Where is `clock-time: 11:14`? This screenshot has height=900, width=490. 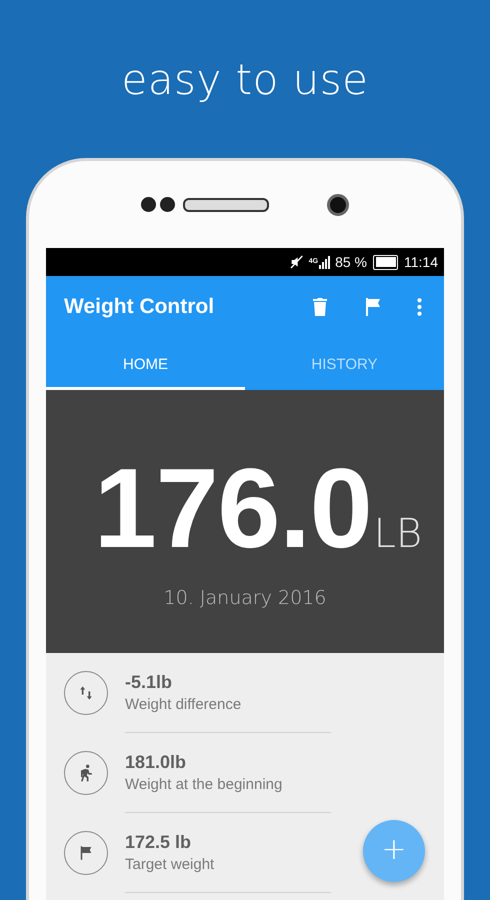
clock-time: 11:14 is located at coordinates (421, 262).